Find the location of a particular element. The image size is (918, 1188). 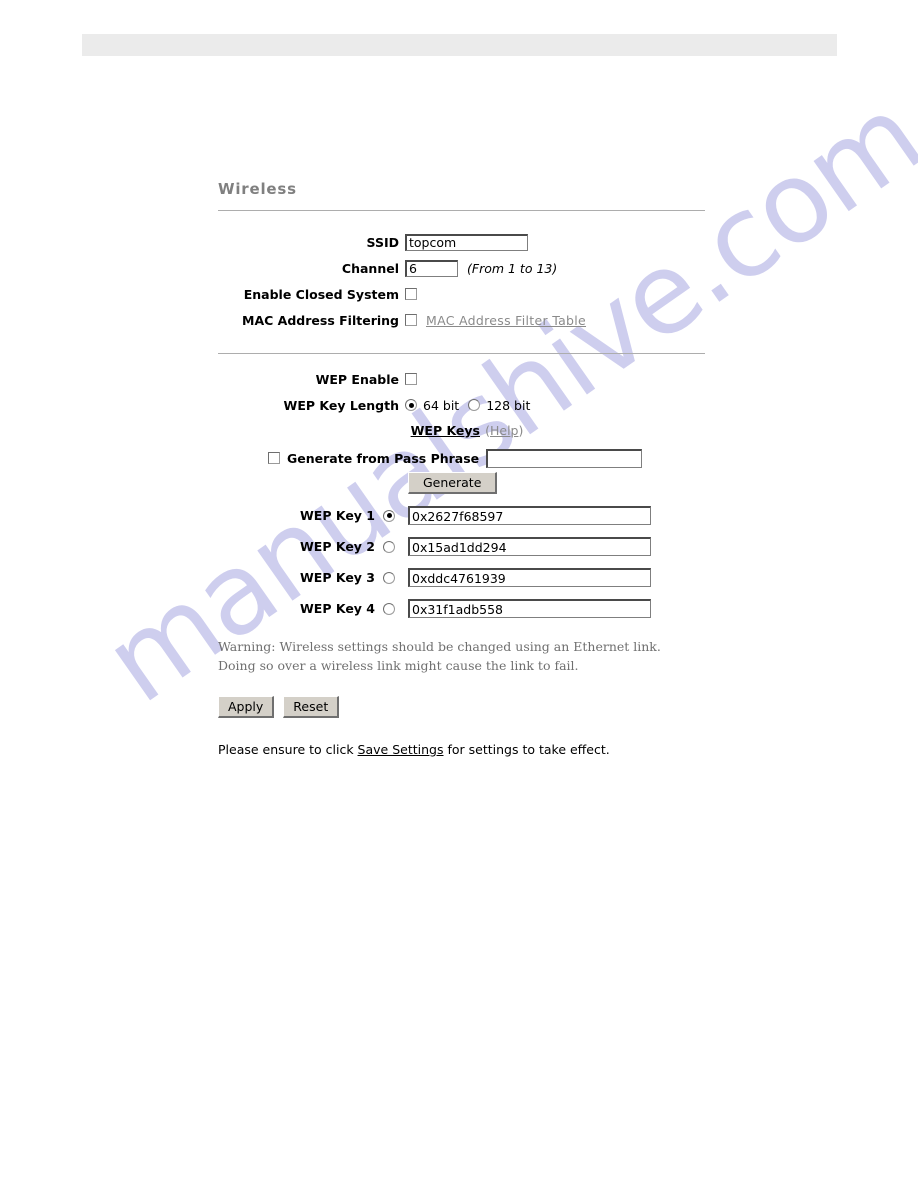

wep-enable-label: WEP Enable is located at coordinates (357, 379).